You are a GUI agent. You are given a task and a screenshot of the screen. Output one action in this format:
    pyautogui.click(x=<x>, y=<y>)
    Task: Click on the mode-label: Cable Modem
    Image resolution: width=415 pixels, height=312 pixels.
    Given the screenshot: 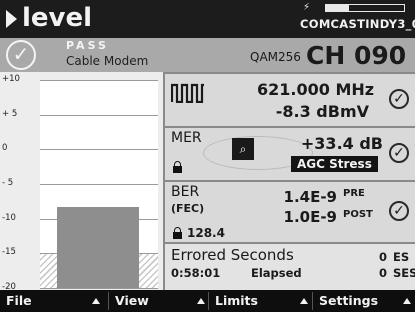 What is the action you would take?
    pyautogui.click(x=107, y=61)
    